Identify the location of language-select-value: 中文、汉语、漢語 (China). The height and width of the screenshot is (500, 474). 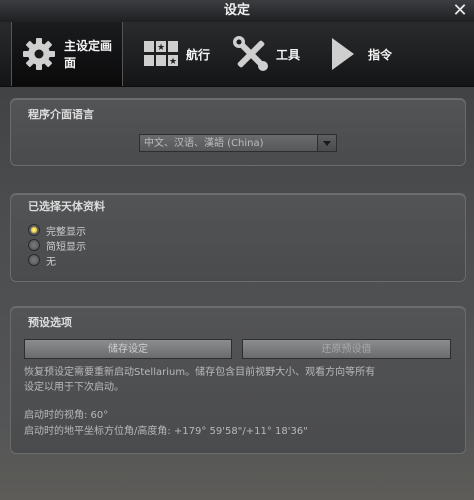
(204, 143).